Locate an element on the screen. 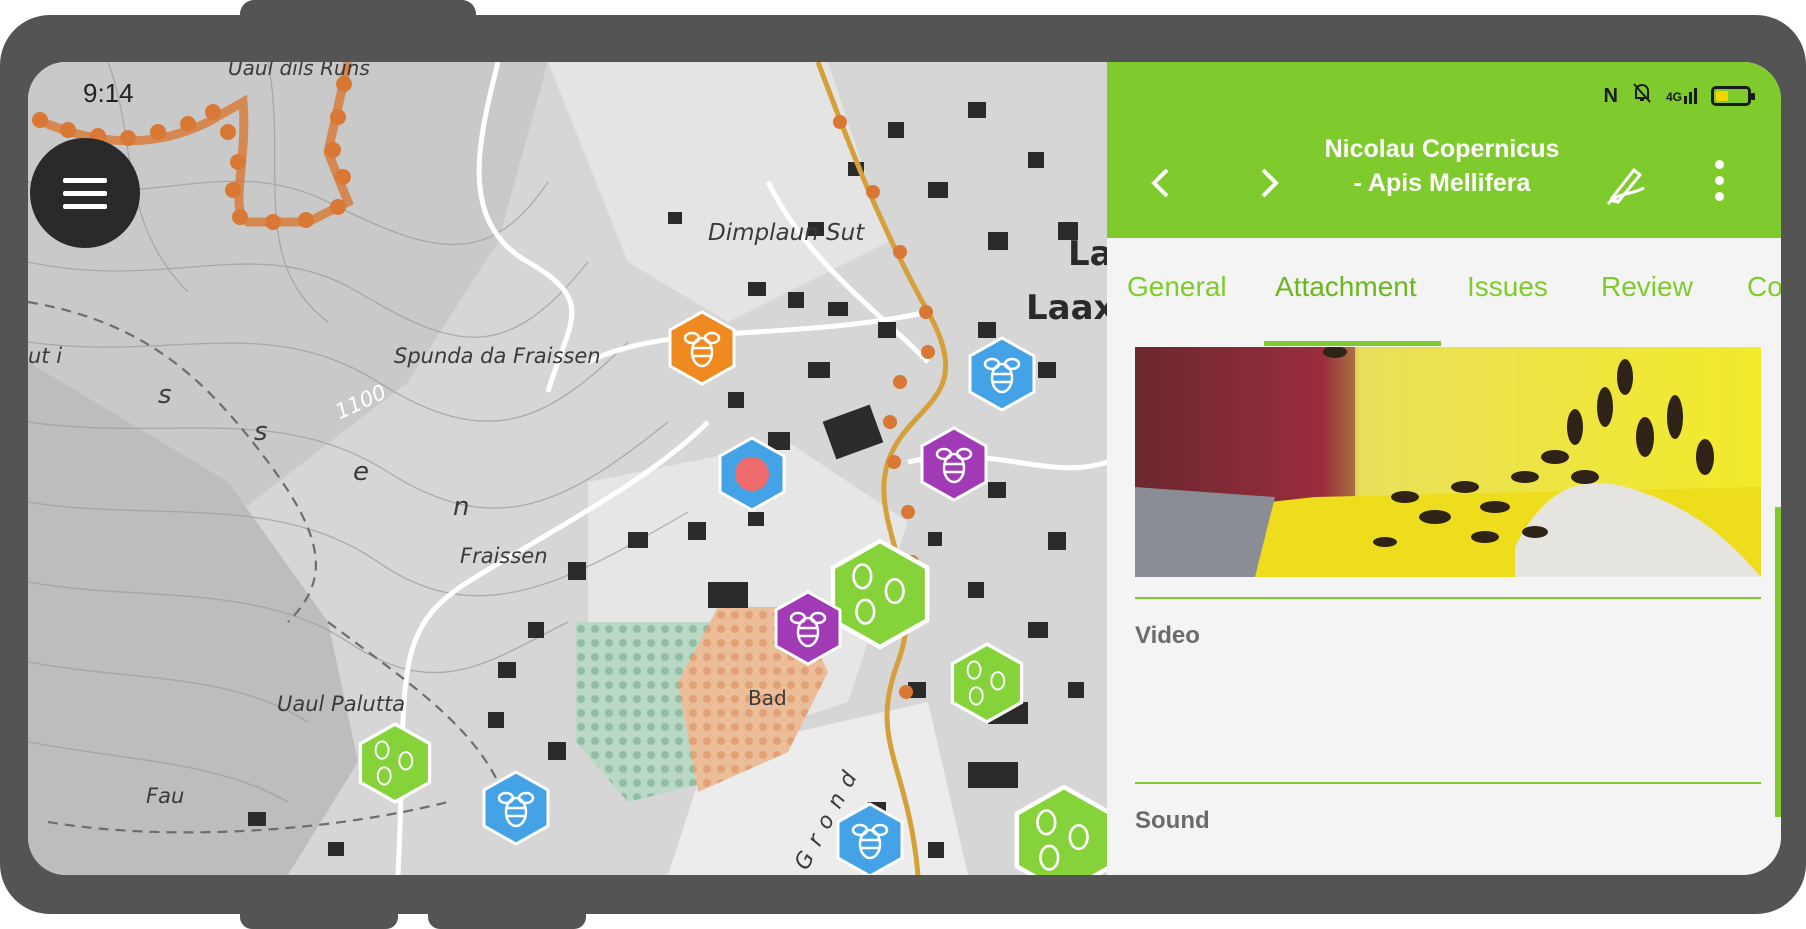 This screenshot has height=929, width=1806. signal-icon: 4G is located at coordinates (1681, 96).